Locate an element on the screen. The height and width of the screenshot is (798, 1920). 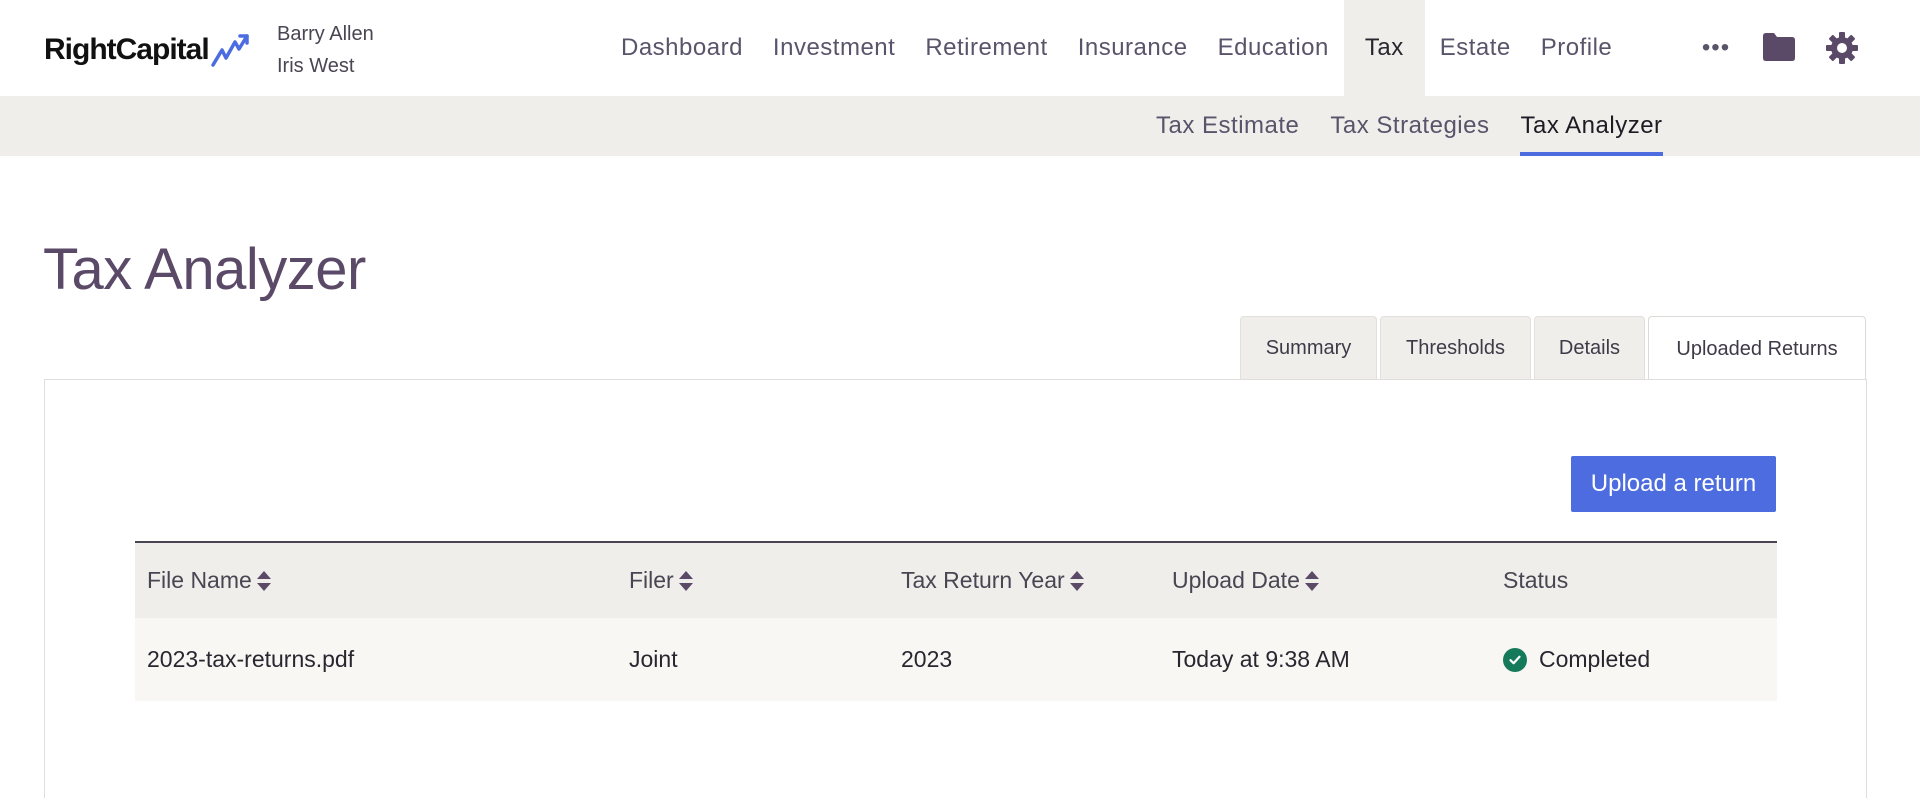
tab-details: Details is located at coordinates (1589, 348).